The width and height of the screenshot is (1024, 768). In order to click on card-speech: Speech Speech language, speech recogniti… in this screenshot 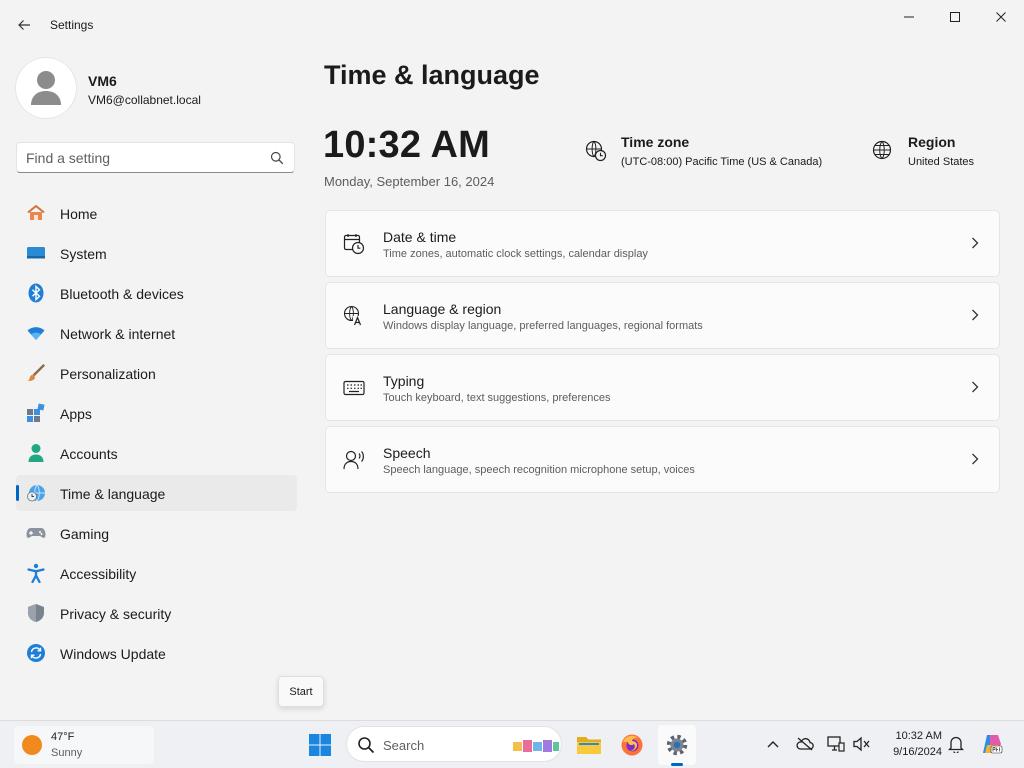, I will do `click(662, 459)`.